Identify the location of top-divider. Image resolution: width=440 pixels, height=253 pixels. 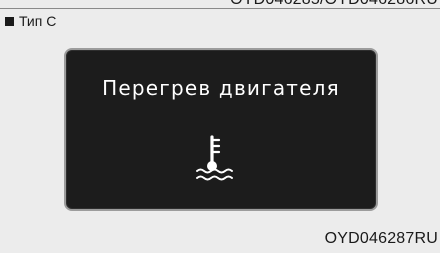
(220, 8).